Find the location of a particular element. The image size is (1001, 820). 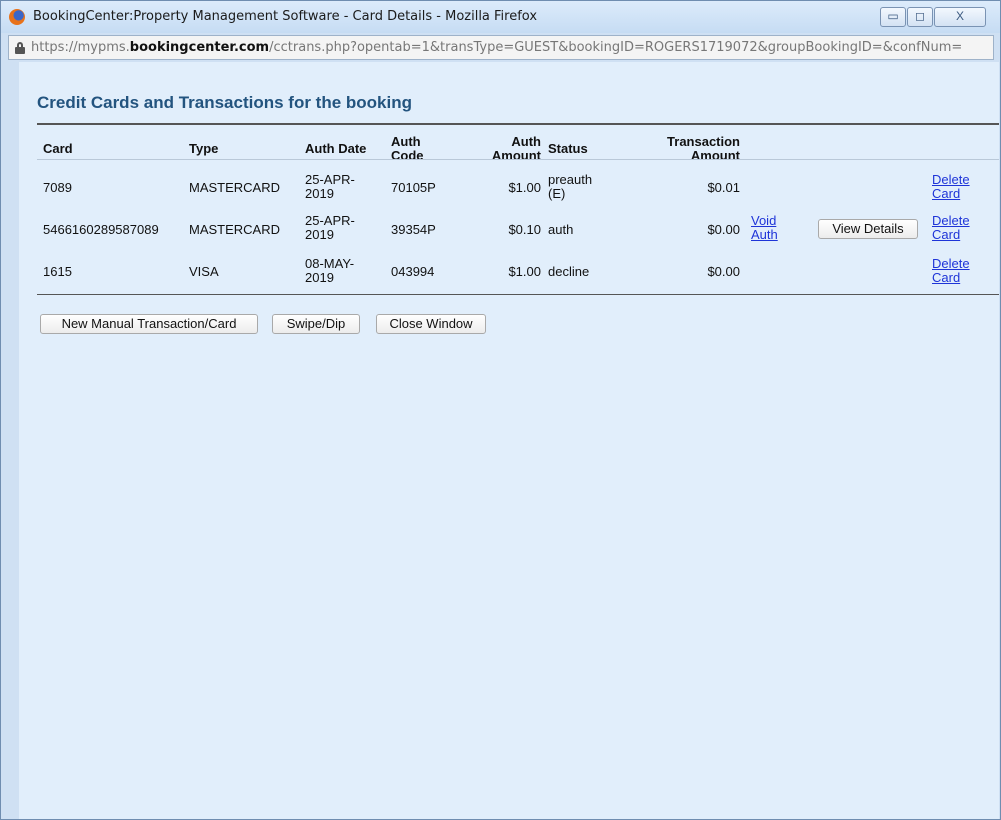

card-type: VISA is located at coordinates (204, 271).